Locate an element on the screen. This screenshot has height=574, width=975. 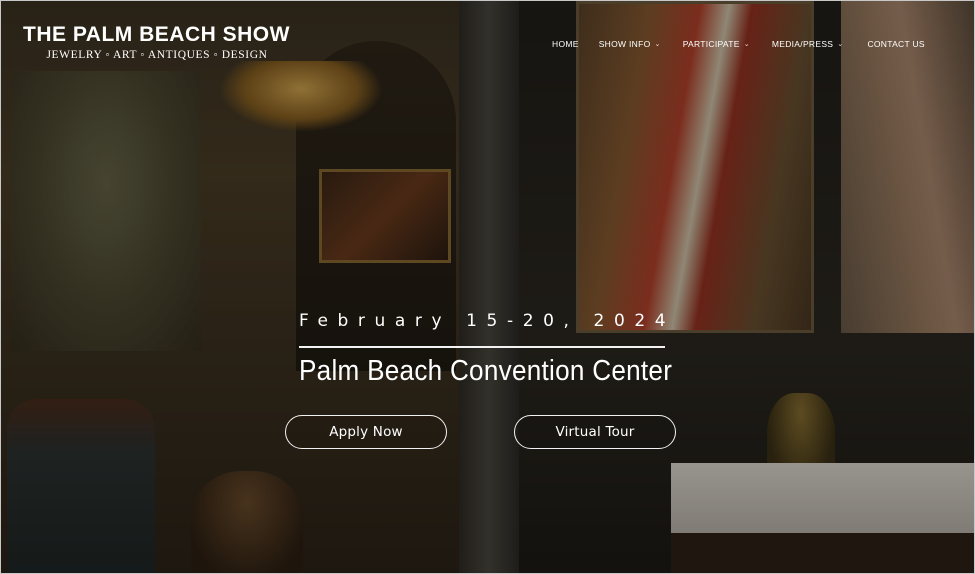
venue-title: Palm Beach Convention Center is located at coordinates (486, 371).